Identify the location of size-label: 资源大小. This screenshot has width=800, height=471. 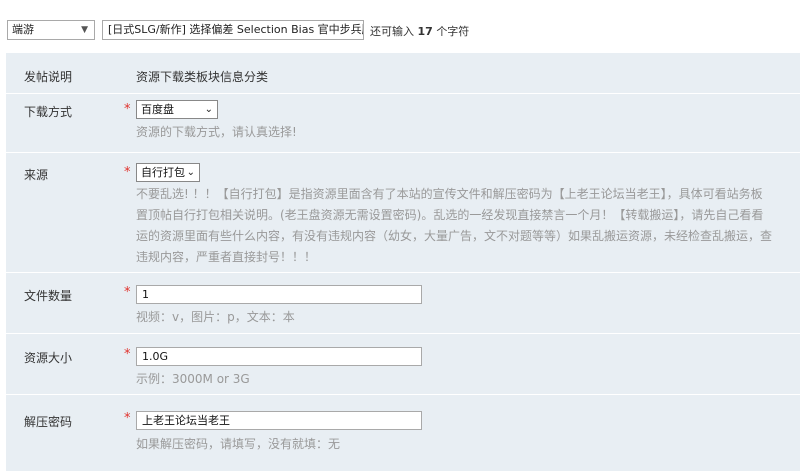
(48, 358).